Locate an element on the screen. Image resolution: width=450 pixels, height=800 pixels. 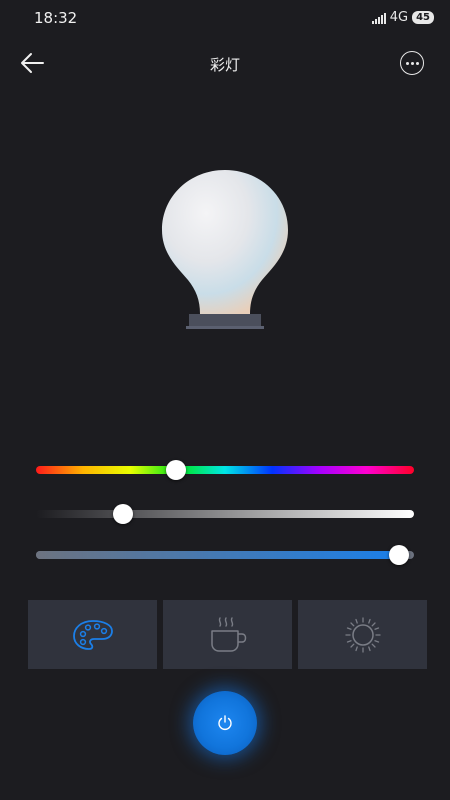
header: 彩灯 is located at coordinates (225, 63).